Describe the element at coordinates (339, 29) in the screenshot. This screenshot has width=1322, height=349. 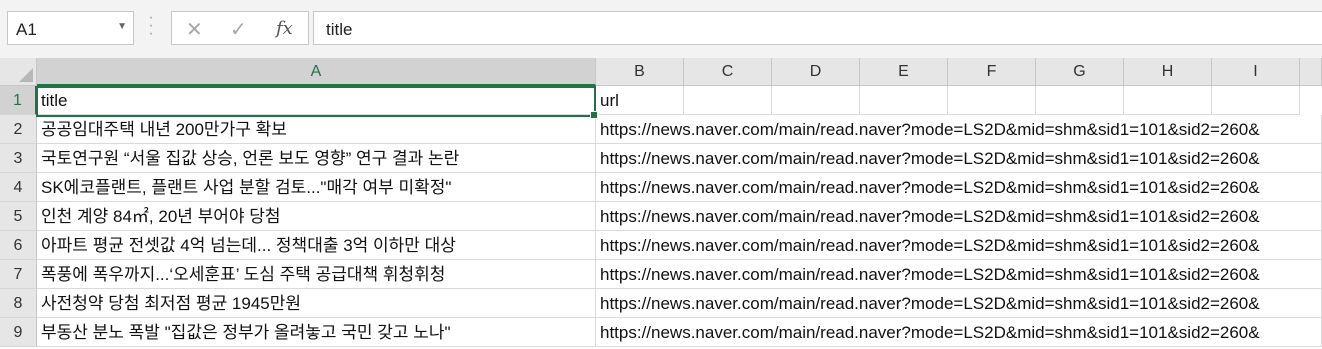
I see `formula-content: title` at that location.